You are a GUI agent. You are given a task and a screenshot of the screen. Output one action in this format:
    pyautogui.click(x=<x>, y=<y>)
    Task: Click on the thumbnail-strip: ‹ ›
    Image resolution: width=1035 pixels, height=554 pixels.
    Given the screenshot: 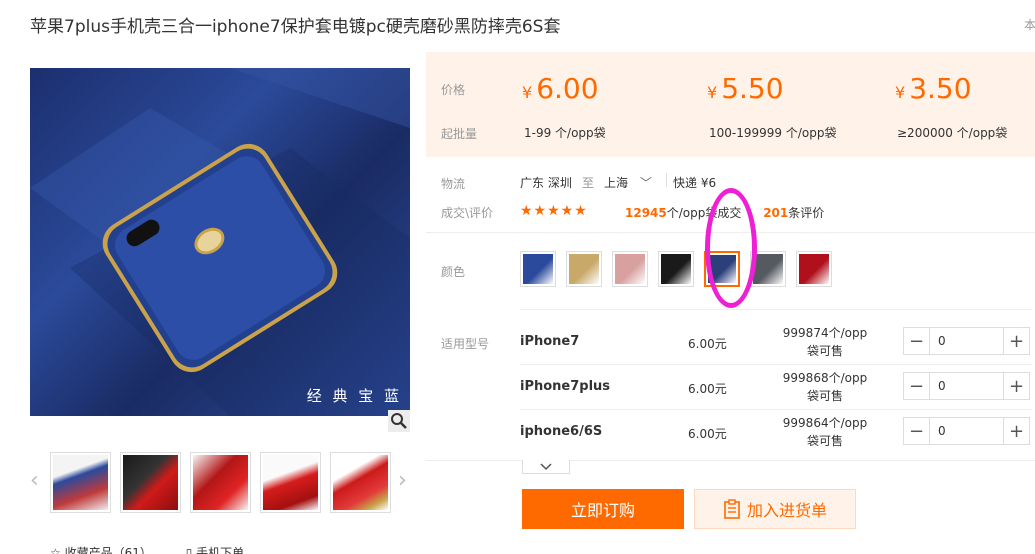 What is the action you would take?
    pyautogui.click(x=220, y=483)
    